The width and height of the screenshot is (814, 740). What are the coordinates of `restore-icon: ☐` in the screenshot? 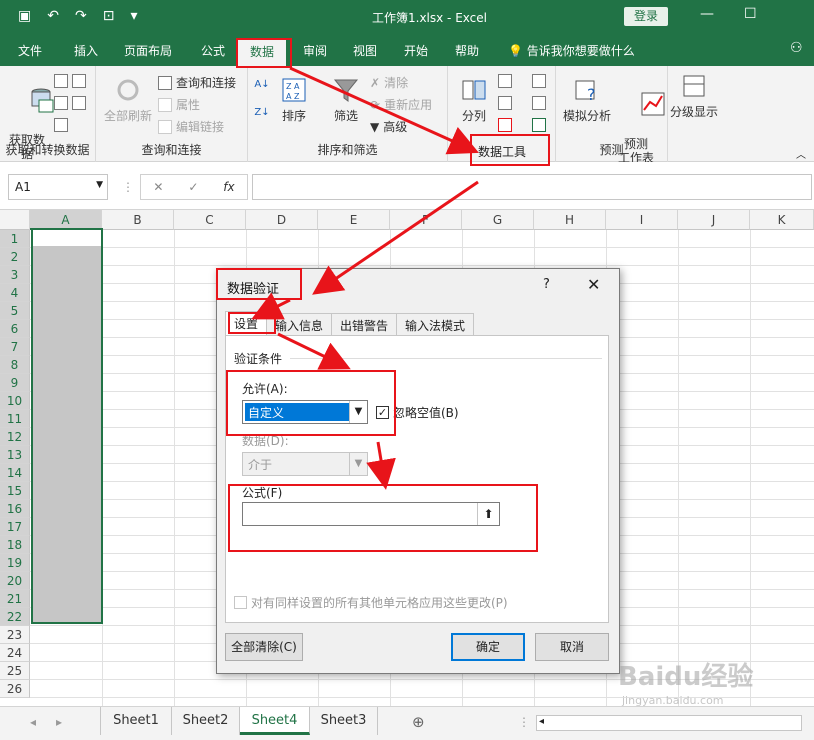 It's located at (750, 14).